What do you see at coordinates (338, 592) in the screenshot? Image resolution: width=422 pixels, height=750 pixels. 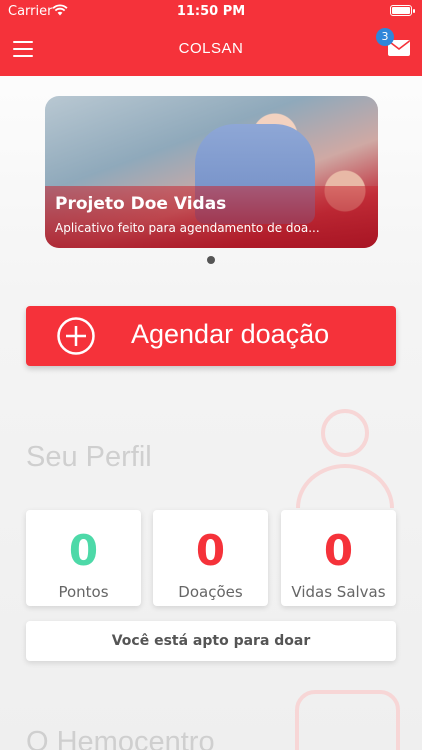 I see `lives-saved-label: Vidas Salvas` at bounding box center [338, 592].